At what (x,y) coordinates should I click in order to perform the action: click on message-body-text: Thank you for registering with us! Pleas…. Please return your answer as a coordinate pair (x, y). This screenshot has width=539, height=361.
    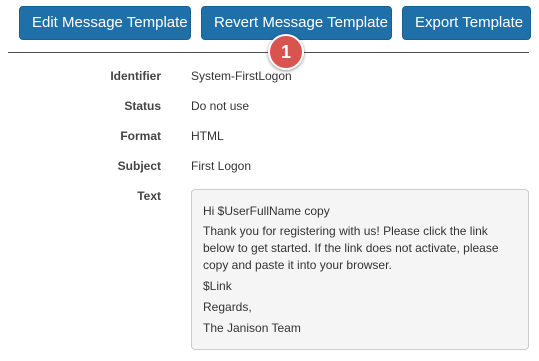
    Looking at the image, I should click on (351, 248).